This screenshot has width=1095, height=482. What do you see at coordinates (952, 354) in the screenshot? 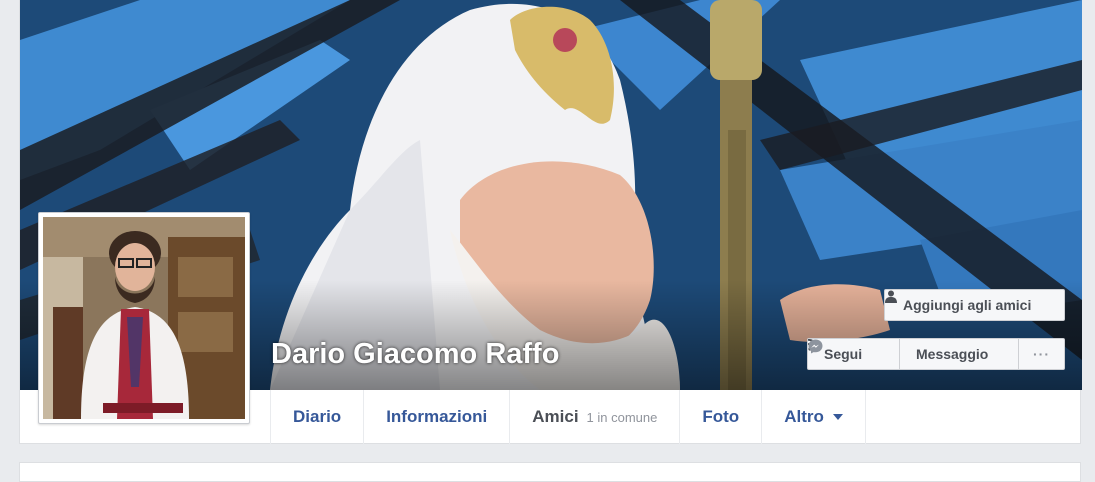
I see `message-label: Messaggio` at bounding box center [952, 354].